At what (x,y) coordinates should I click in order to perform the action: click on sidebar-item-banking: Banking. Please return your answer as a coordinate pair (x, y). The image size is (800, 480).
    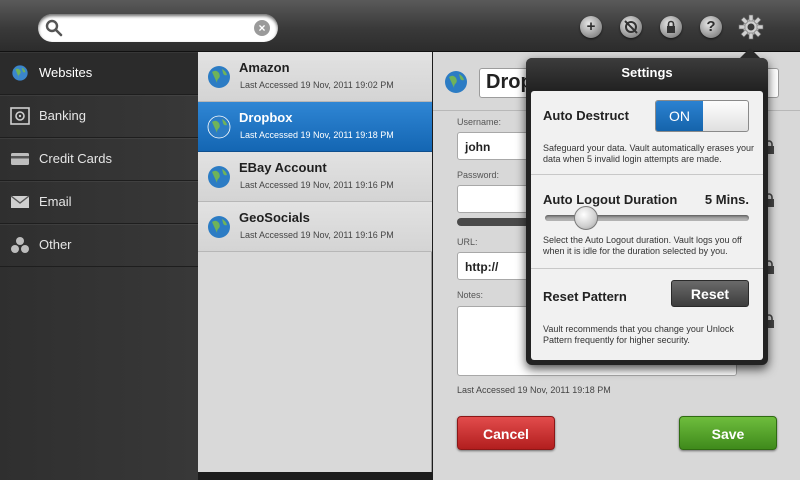
    Looking at the image, I should click on (99, 116).